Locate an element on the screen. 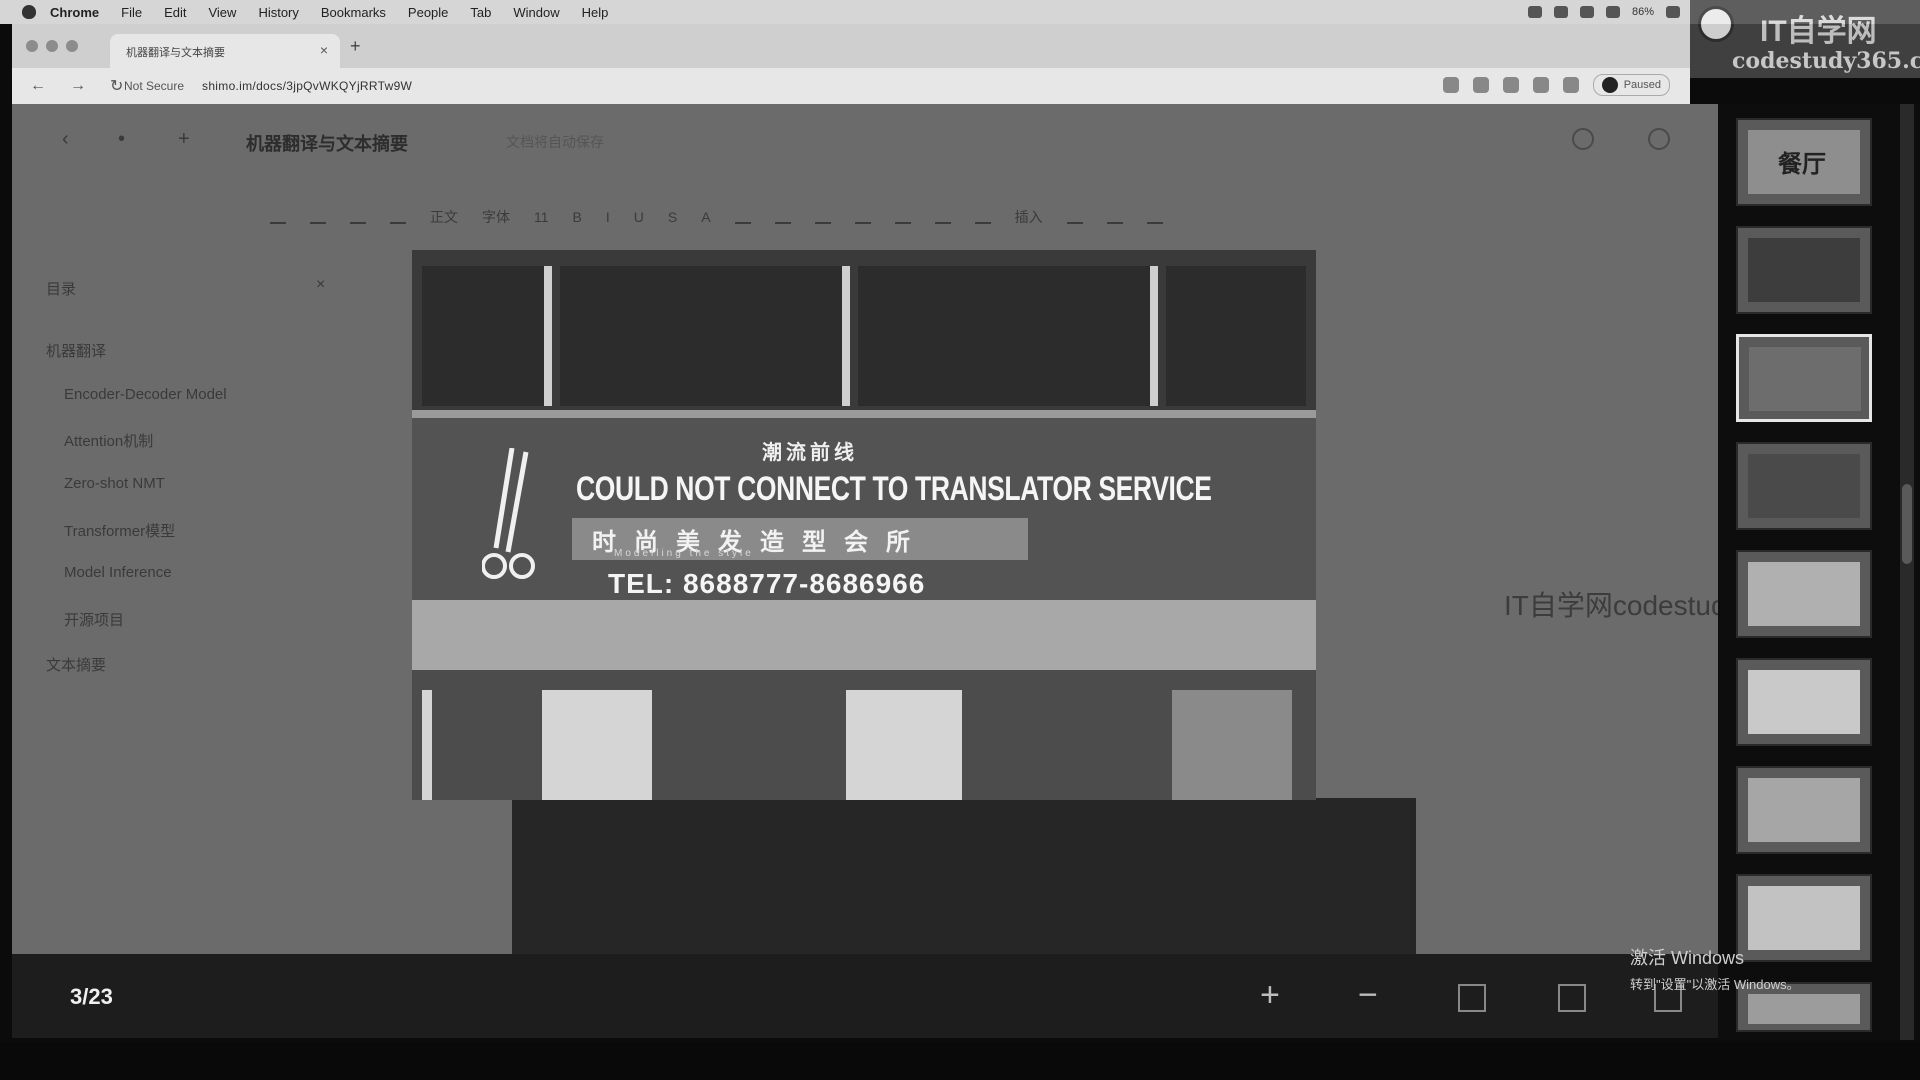  menu-window: Window is located at coordinates (536, 12).